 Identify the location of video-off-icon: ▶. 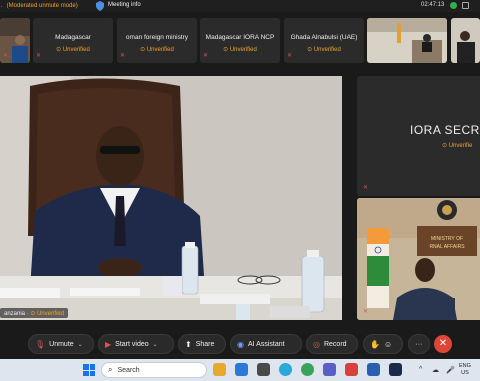
(108, 344).